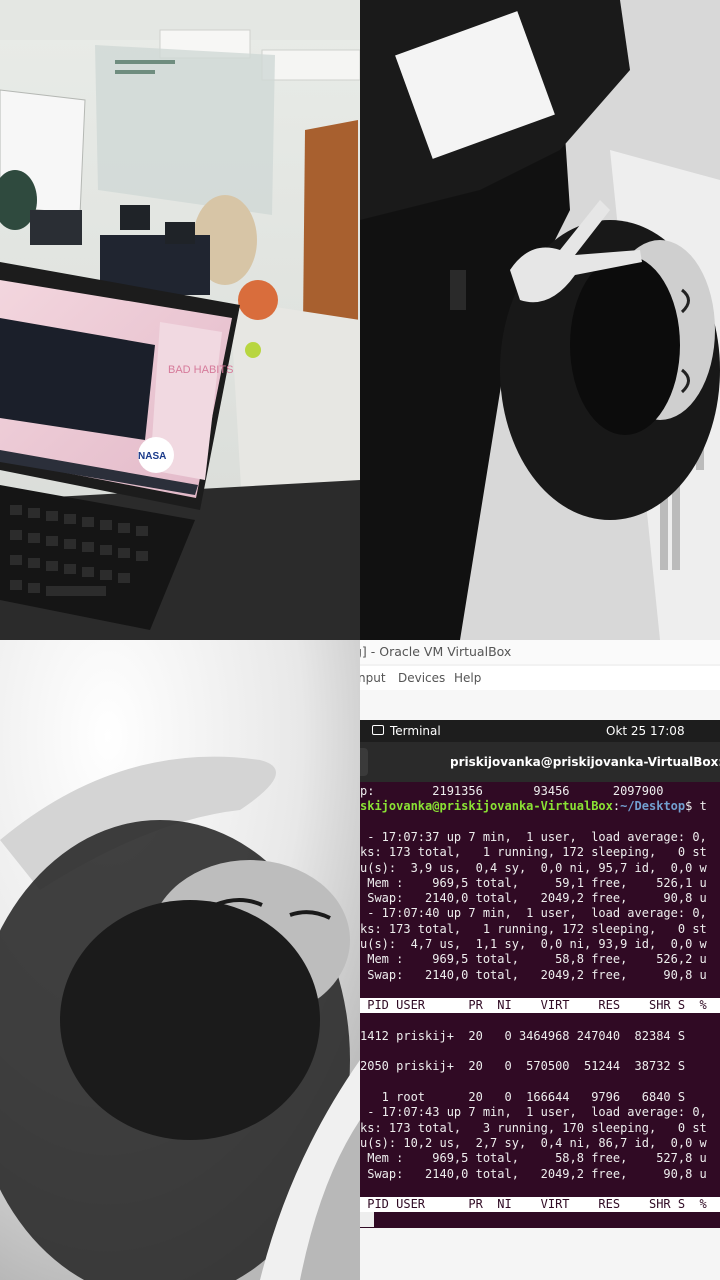 This screenshot has height=1280, width=720. Describe the element at coordinates (645, 731) in the screenshot. I see `clock: Okt 25 17:08` at that location.